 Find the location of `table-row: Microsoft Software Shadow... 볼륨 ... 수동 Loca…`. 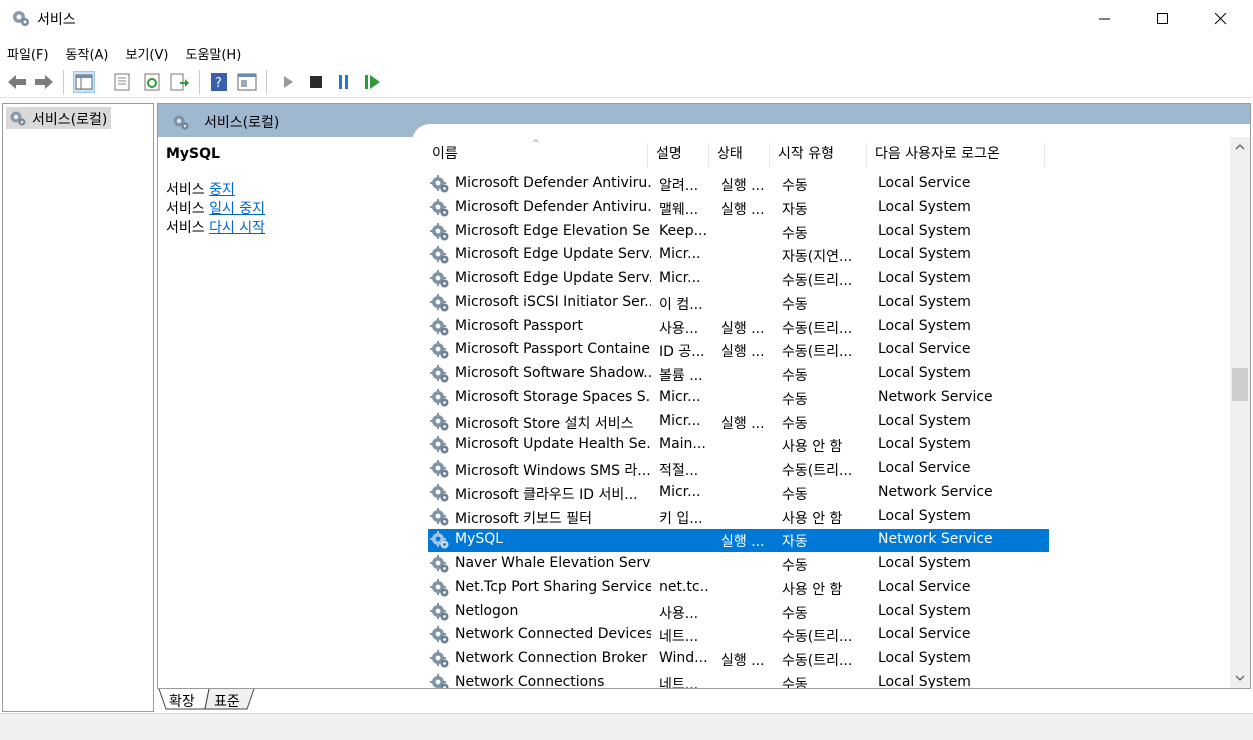

table-row: Microsoft Software Shadow... 볼륨 ... 수동 Loca… is located at coordinates (738, 374).